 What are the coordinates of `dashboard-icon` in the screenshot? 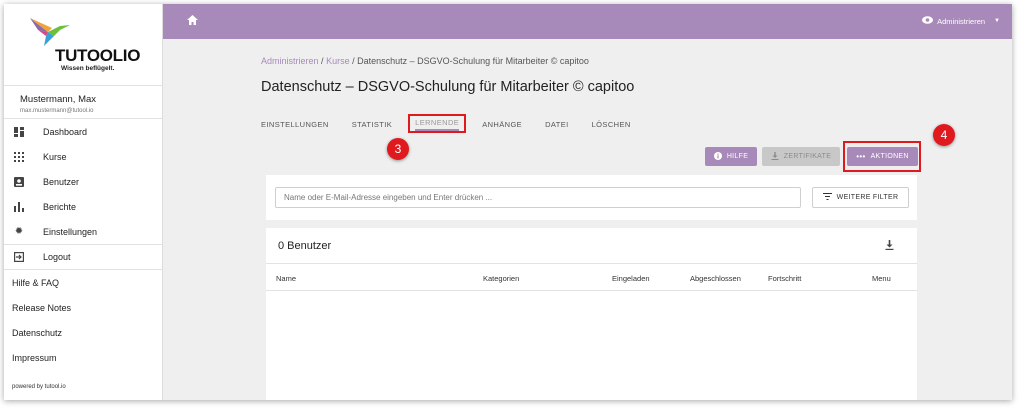 It's located at (19, 132).